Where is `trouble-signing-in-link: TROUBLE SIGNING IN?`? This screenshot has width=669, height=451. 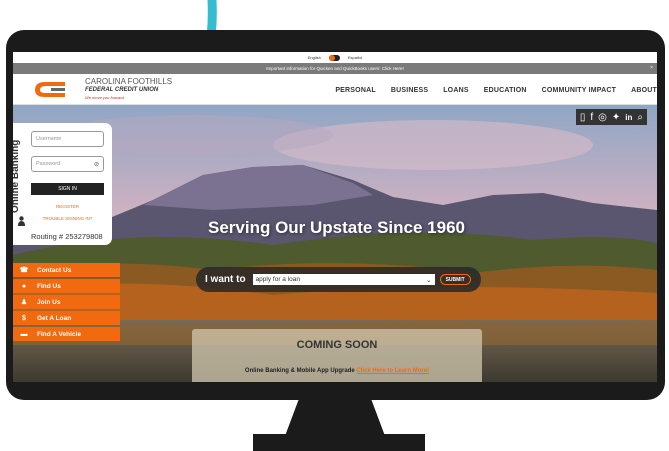
trouble-signing-in-link: TROUBLE SIGNING IN? is located at coordinates (67, 218).